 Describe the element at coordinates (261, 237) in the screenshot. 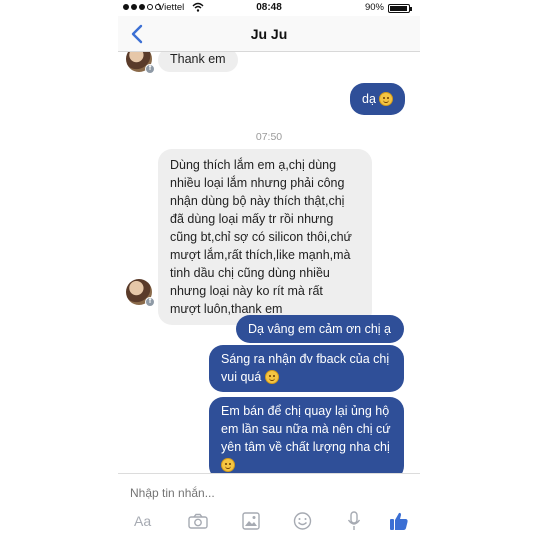

I see `message-line: cũng bt,chỉ sợ có silicon thôi,chứ` at that location.